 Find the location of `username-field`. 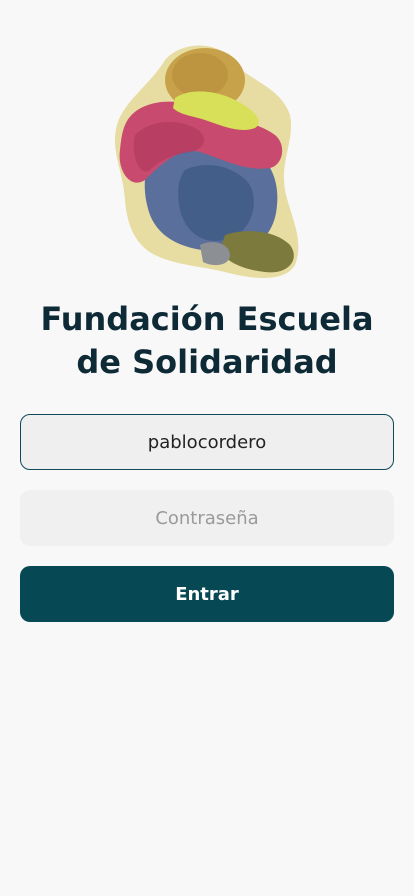

username-field is located at coordinates (207, 442).